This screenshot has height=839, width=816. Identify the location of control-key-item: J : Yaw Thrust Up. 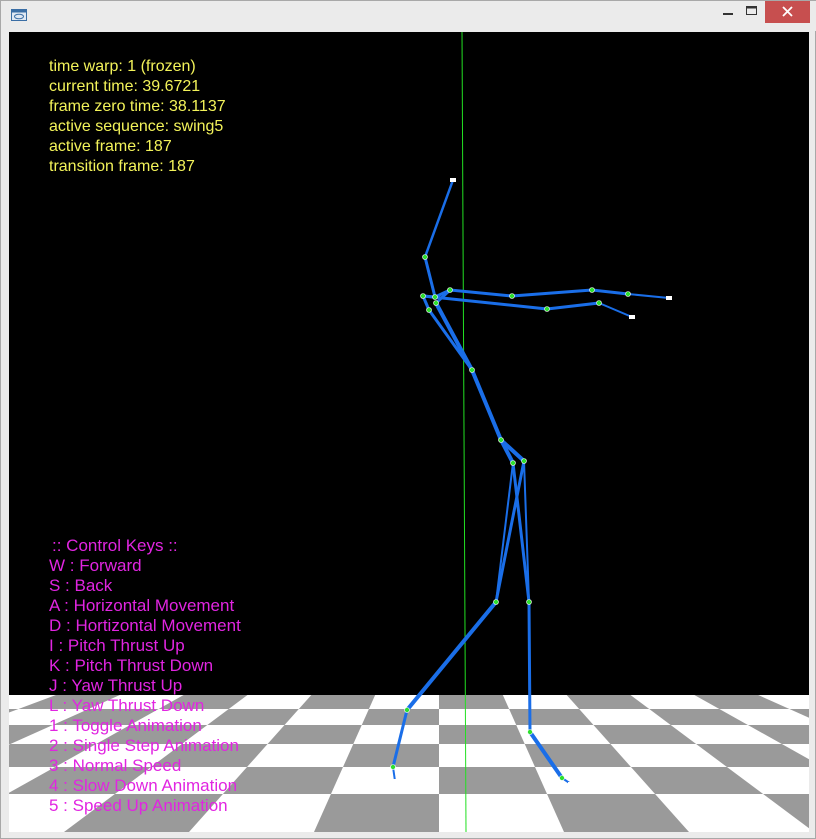
(116, 685).